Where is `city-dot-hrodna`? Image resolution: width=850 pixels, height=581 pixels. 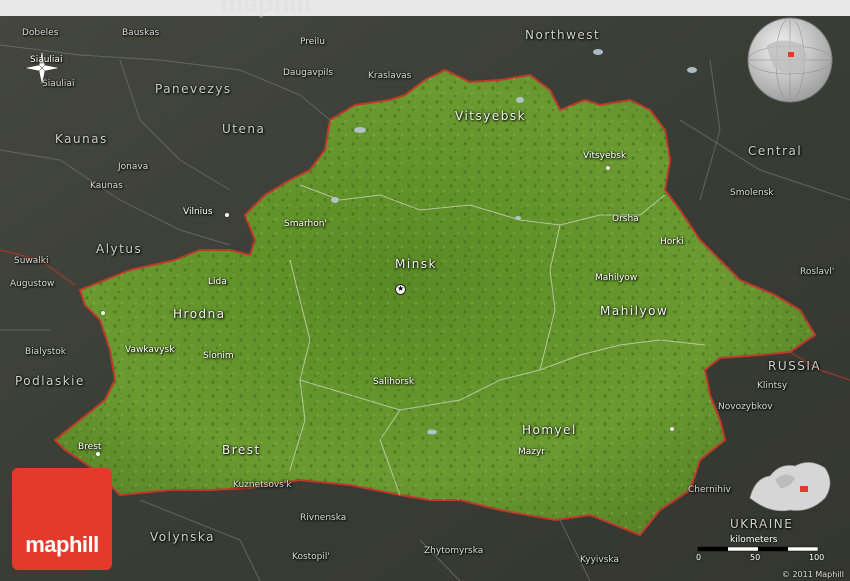 city-dot-hrodna is located at coordinates (103, 313).